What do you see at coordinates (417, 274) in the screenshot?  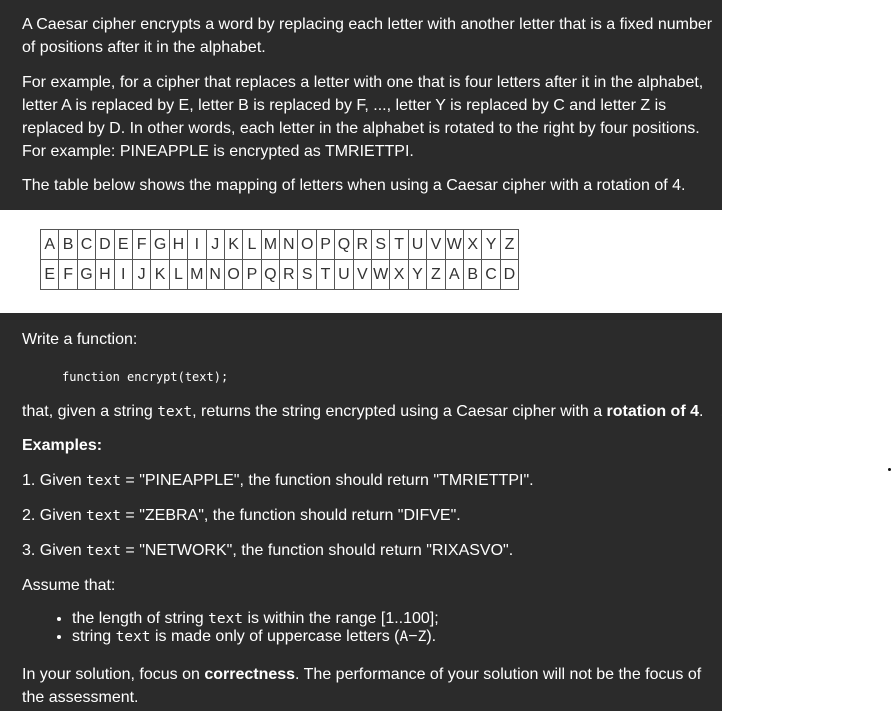 I see `cipher-letter-cell: Y` at bounding box center [417, 274].